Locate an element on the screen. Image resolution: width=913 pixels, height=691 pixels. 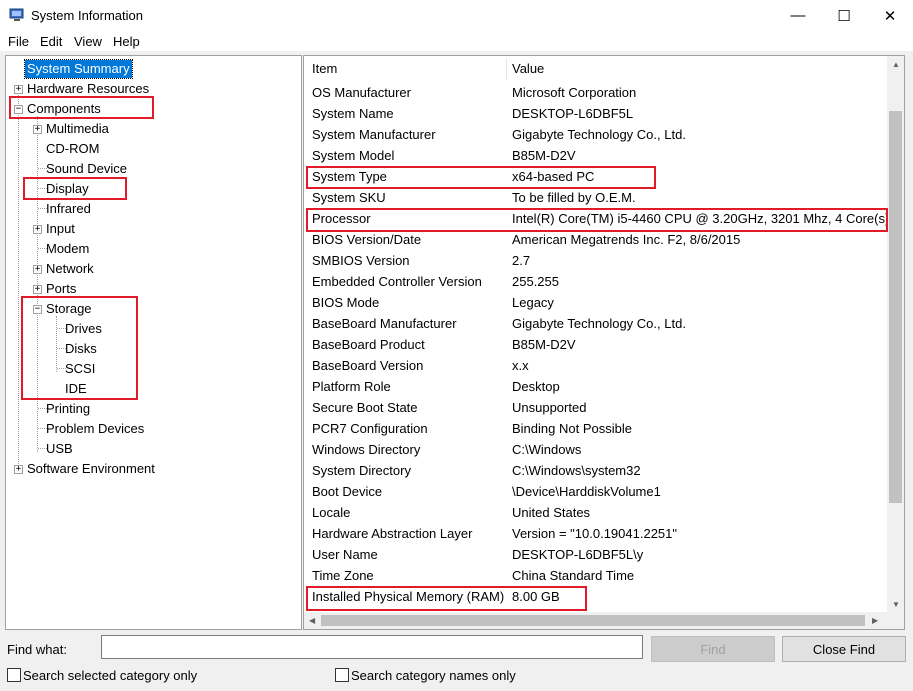
table-row: Windows Directory C:\Windows is located at coordinates (595, 449).